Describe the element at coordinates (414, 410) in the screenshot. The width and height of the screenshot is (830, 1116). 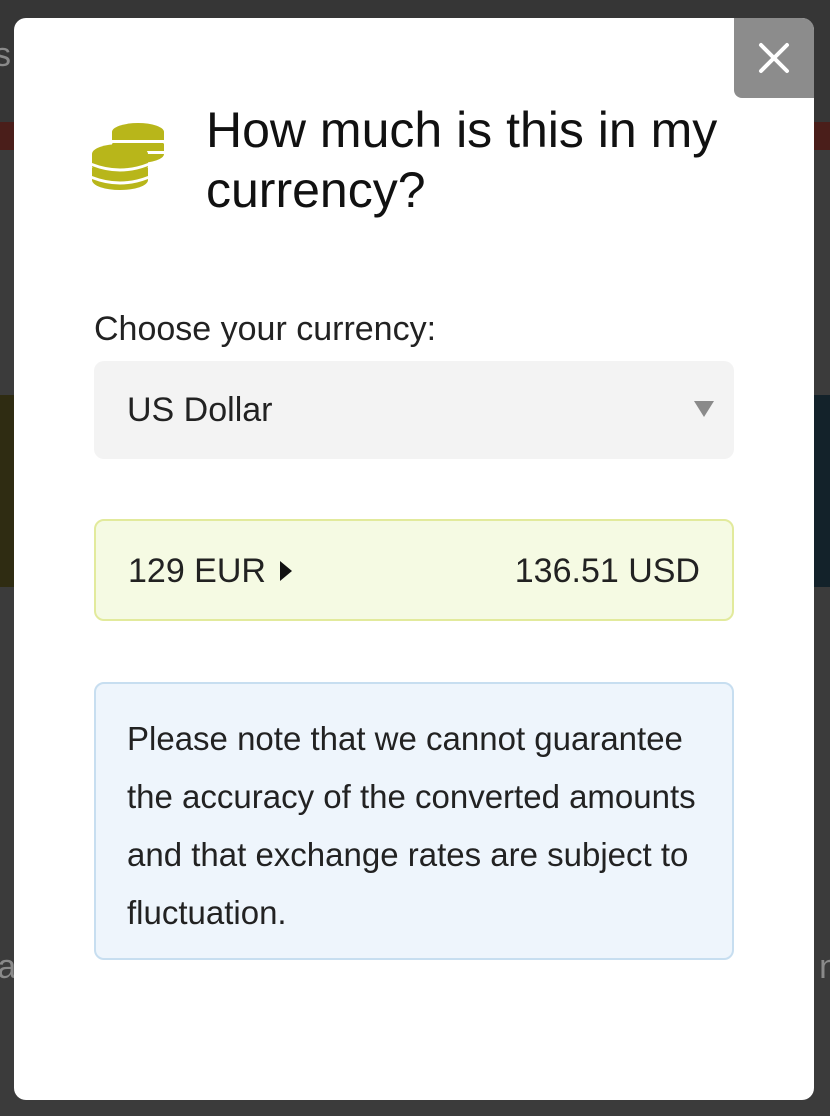
I see `currency-select: US Dollar` at that location.